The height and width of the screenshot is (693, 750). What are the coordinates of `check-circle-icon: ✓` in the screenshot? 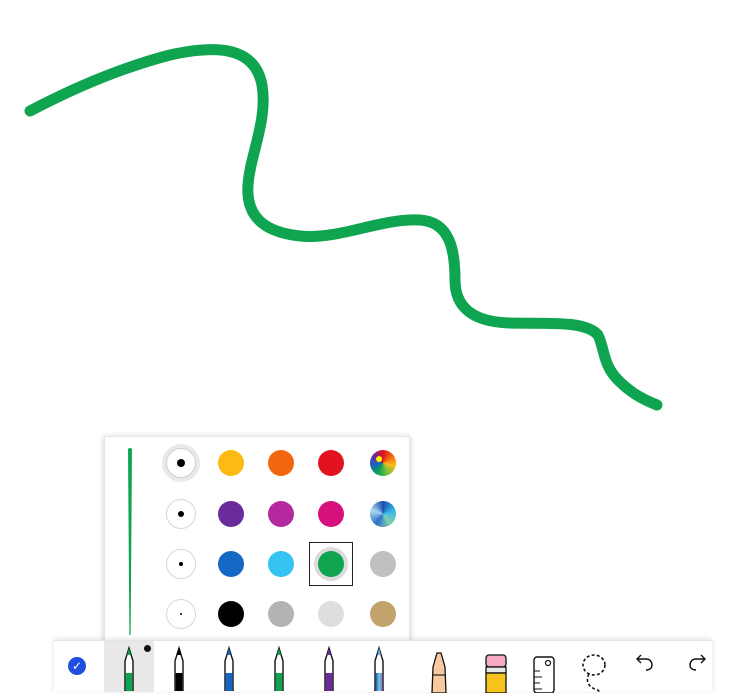 It's located at (77, 666).